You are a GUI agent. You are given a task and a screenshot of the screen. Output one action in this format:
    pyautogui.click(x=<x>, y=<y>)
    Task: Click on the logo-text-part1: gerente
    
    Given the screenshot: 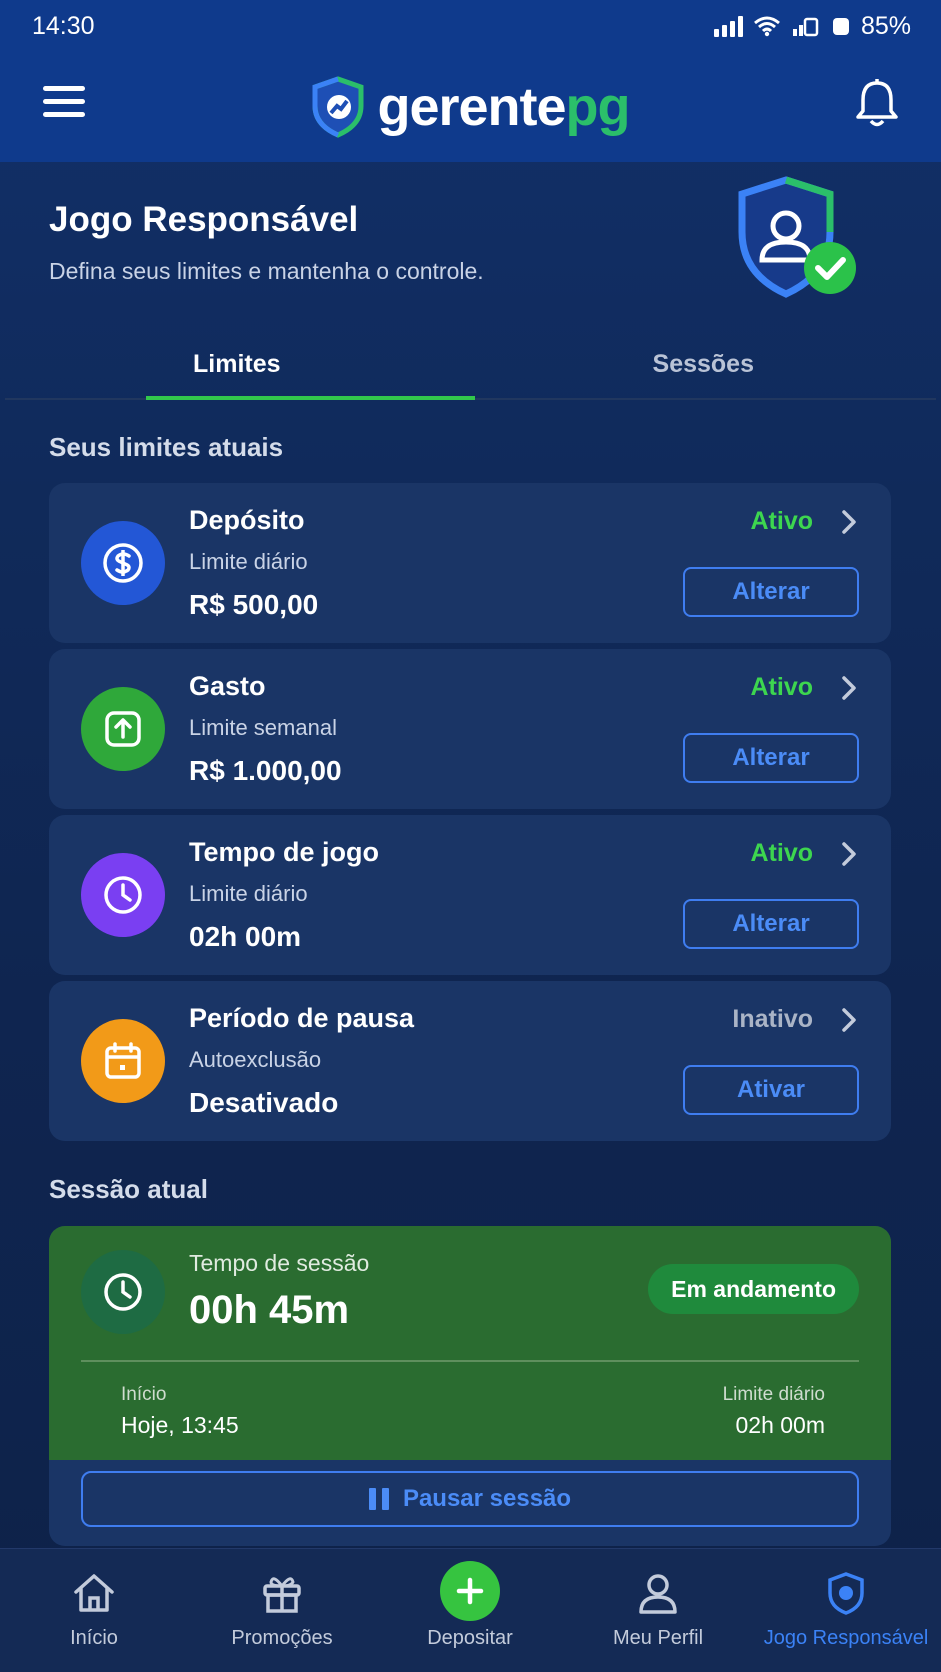 What is the action you would take?
    pyautogui.click(x=471, y=107)
    